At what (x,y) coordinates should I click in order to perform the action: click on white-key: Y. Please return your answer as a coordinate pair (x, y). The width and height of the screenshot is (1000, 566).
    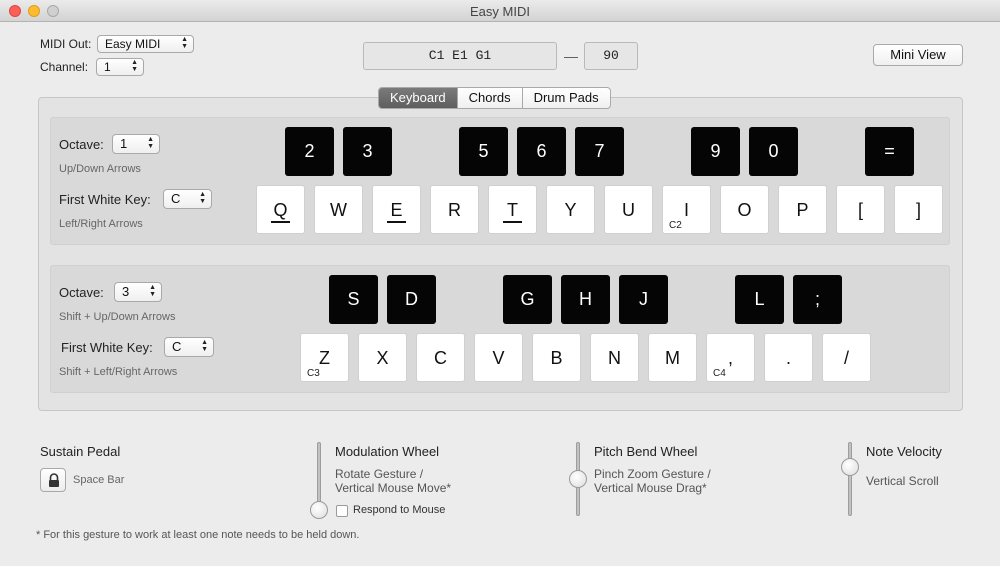
    Looking at the image, I should click on (570, 209).